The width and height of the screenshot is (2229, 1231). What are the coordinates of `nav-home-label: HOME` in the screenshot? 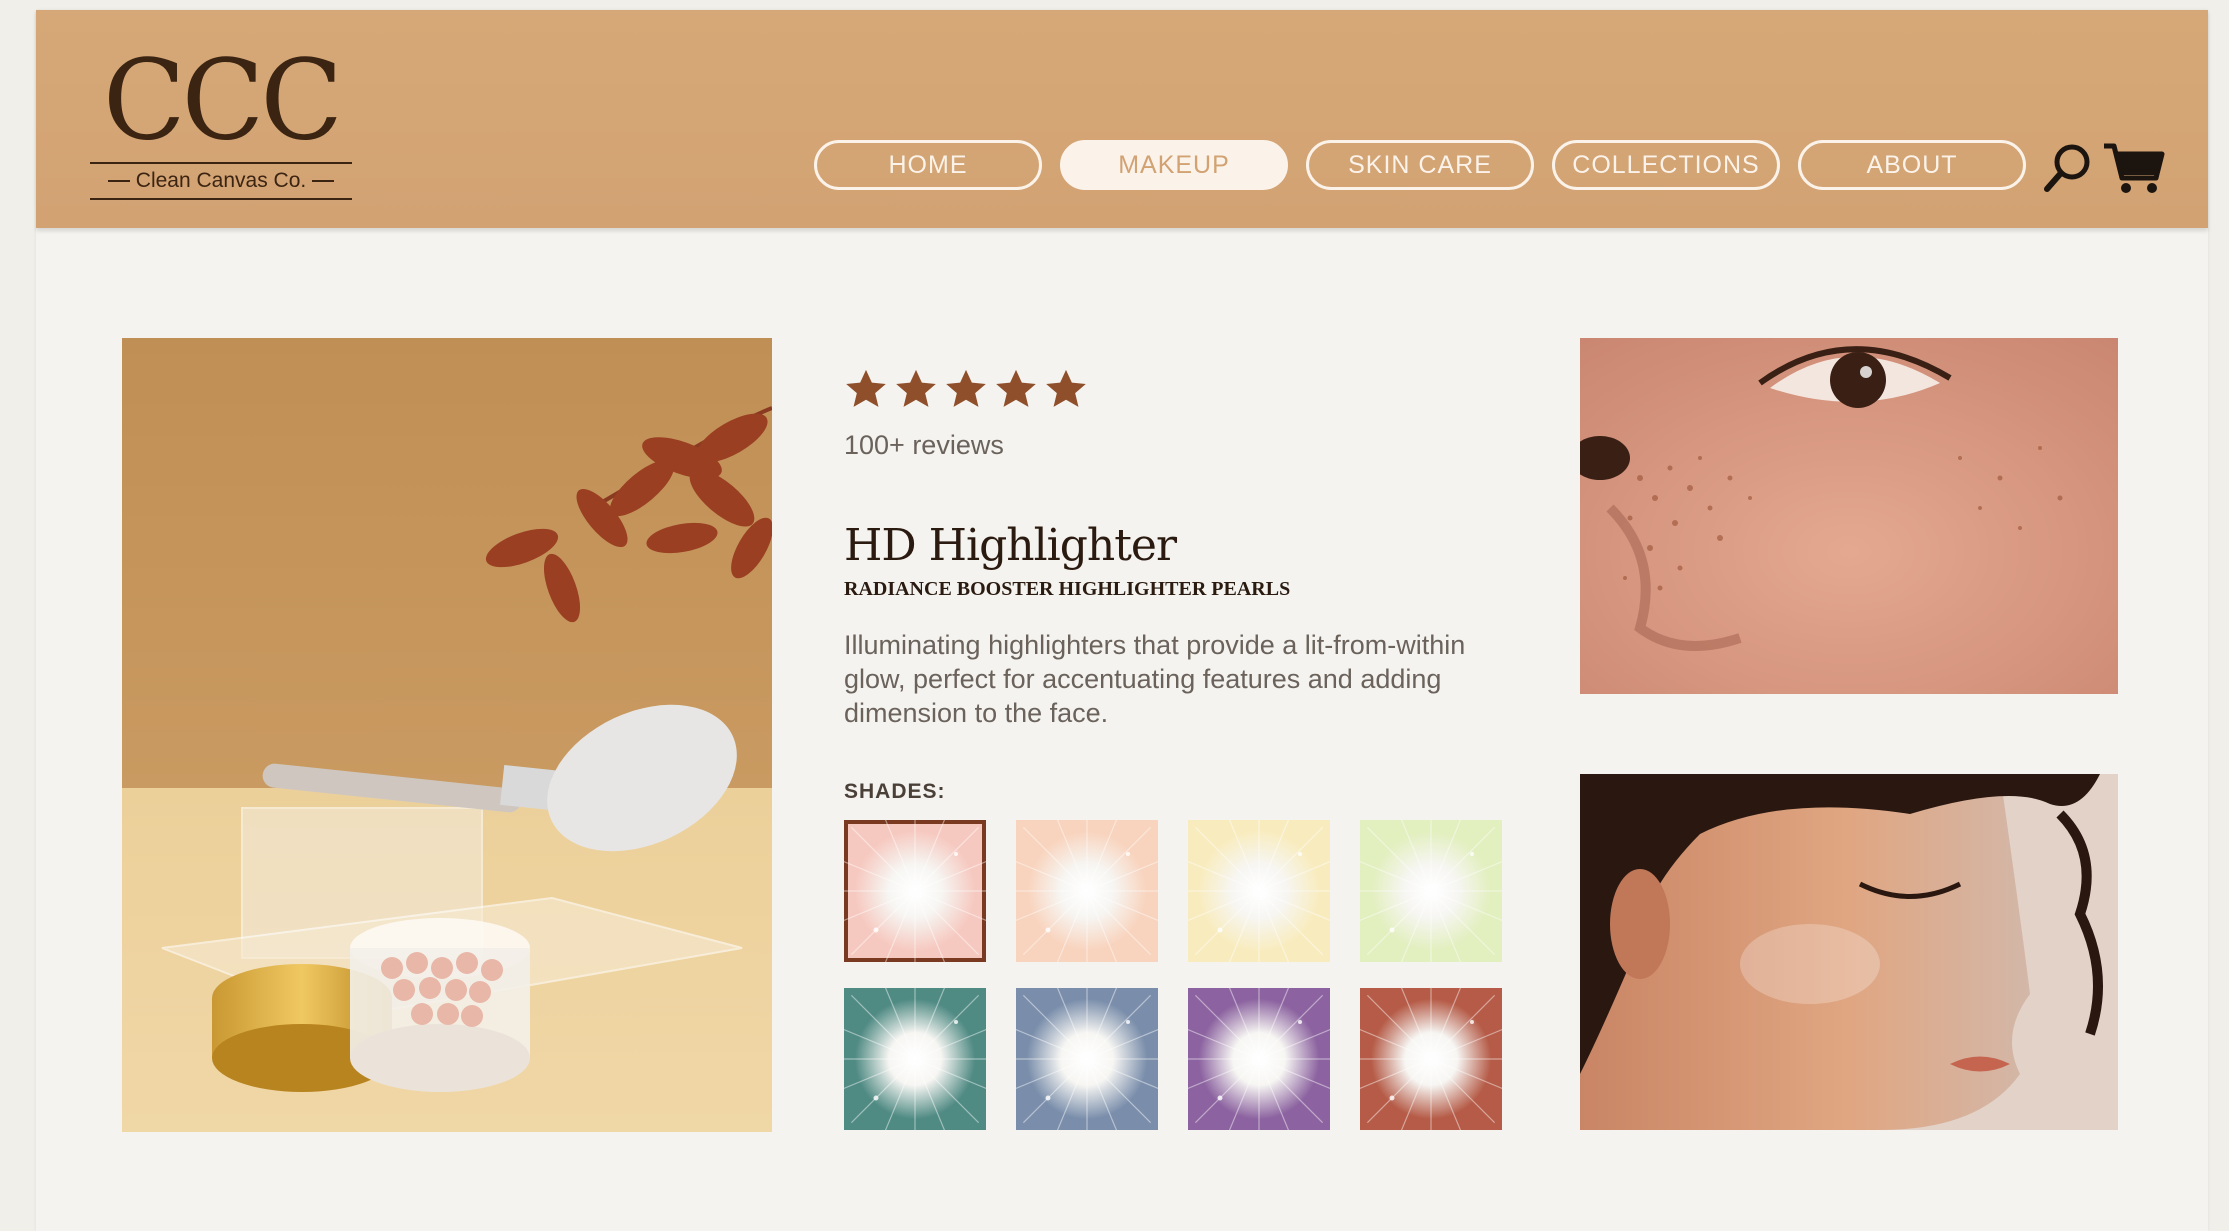 It's located at (928, 164).